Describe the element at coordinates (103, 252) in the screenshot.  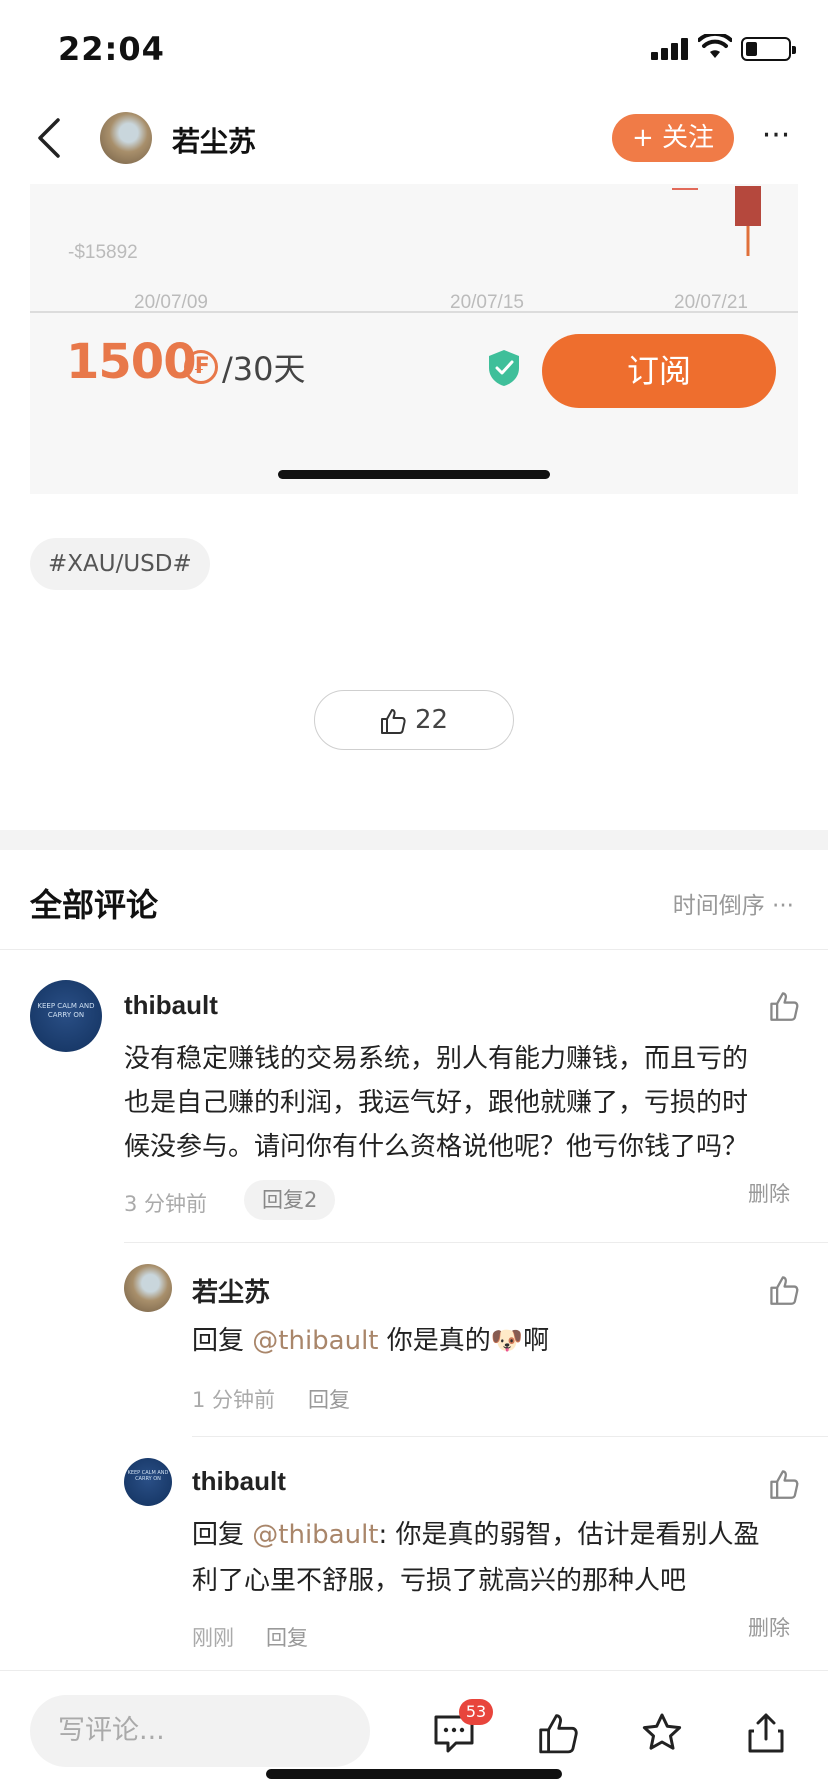
I see `y-tick-label: -$15892` at that location.